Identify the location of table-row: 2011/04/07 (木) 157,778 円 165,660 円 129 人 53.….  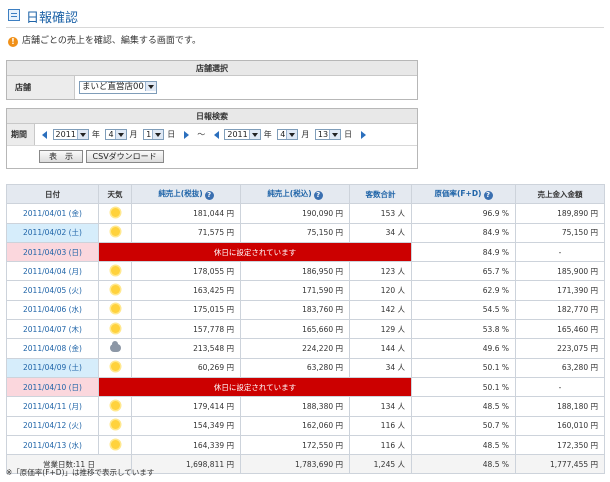
(305, 329).